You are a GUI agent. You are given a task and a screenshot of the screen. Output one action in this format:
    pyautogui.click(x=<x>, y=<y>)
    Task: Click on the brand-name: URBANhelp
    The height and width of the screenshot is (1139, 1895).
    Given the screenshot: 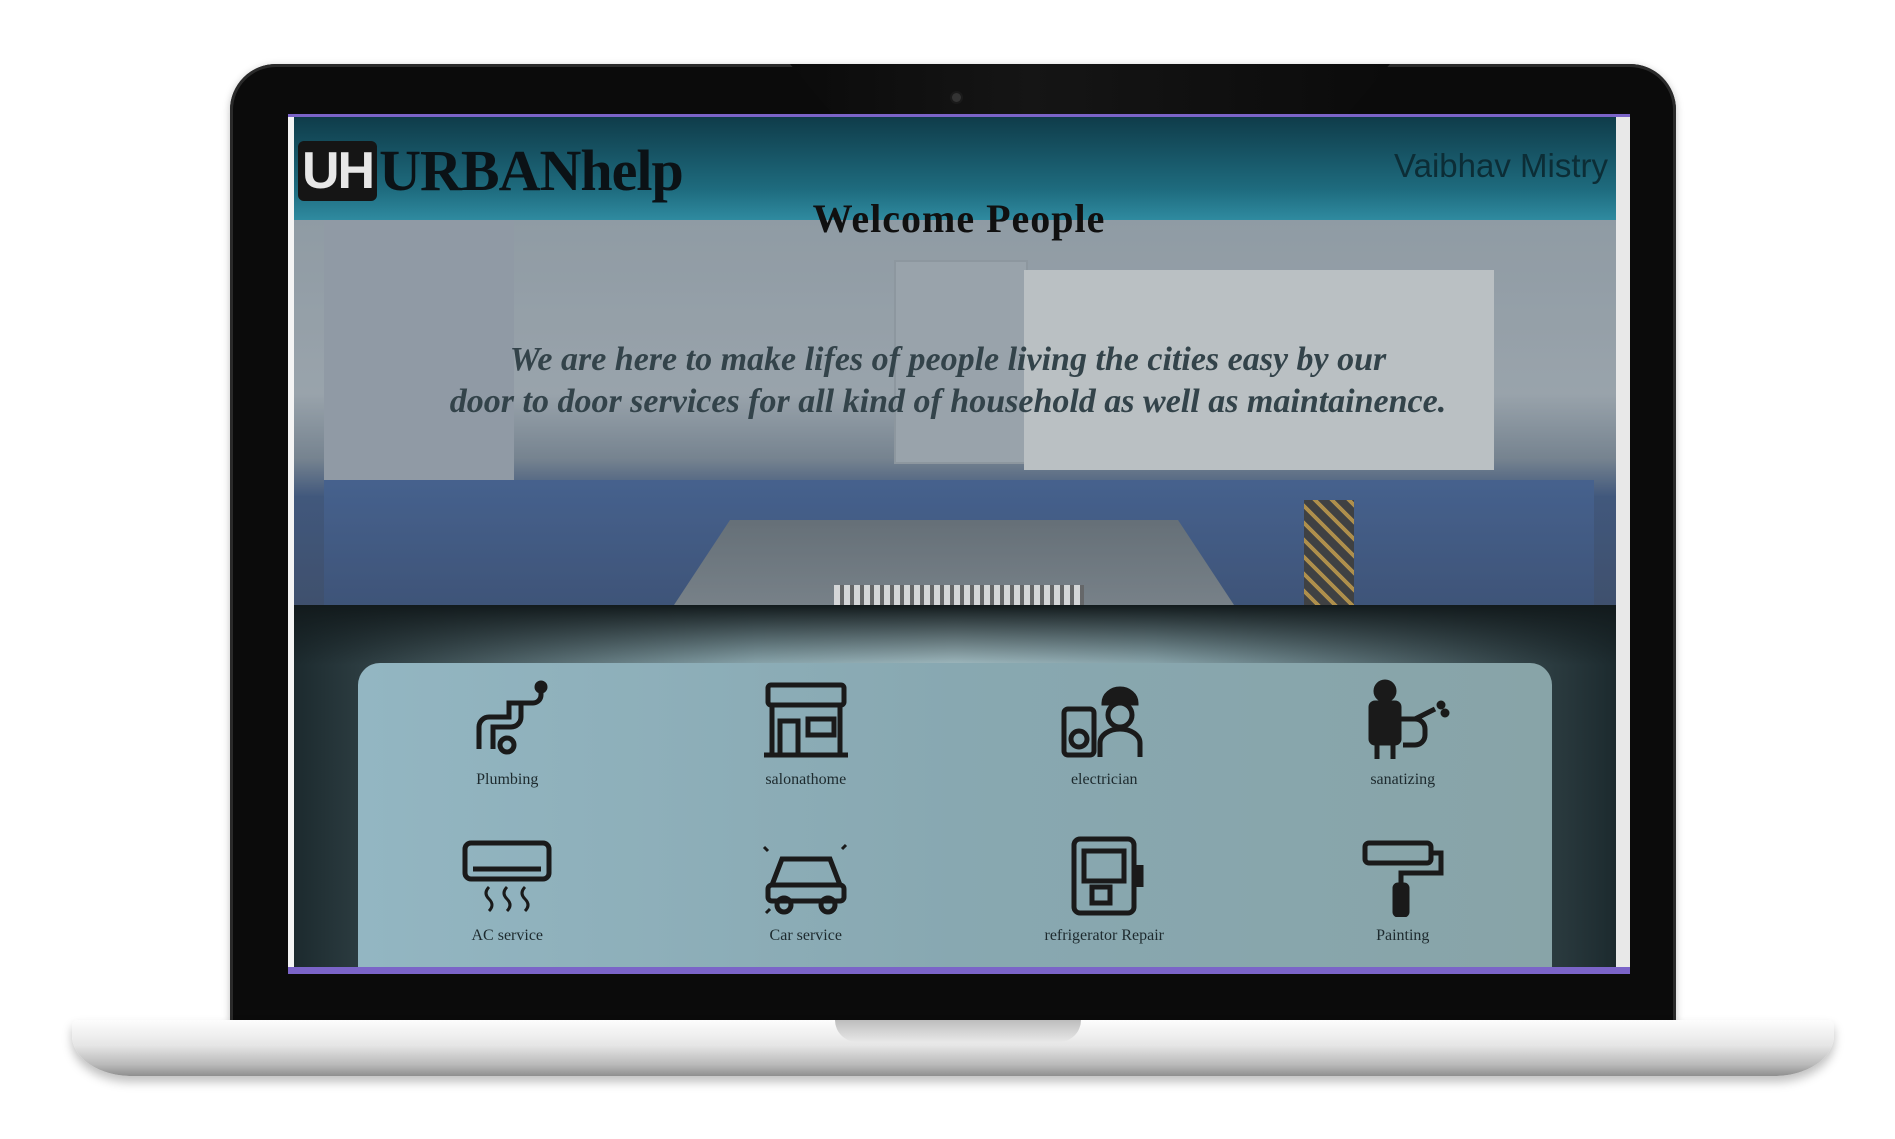 What is the action you would take?
    pyautogui.click(x=531, y=170)
    